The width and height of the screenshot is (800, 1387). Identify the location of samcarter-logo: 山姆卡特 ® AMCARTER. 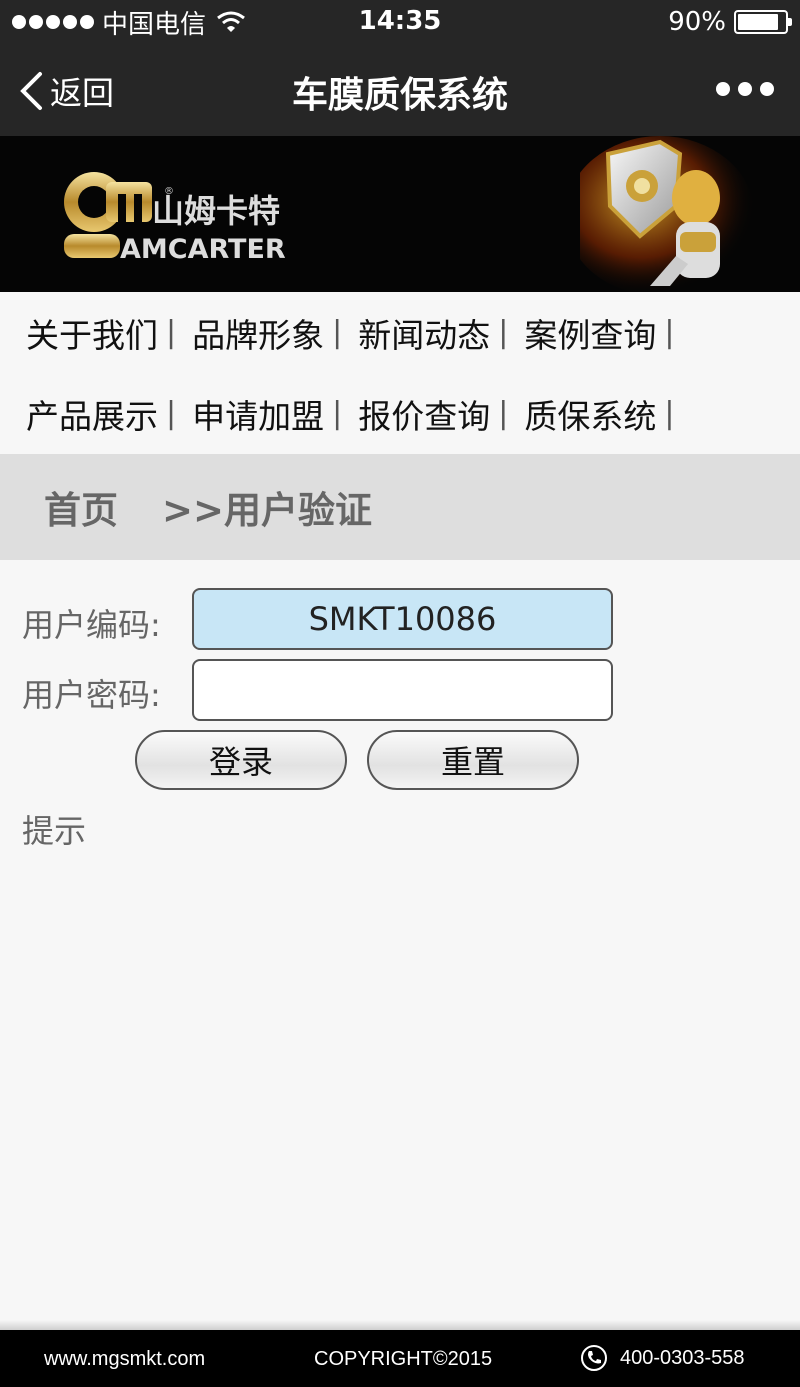
(175, 218).